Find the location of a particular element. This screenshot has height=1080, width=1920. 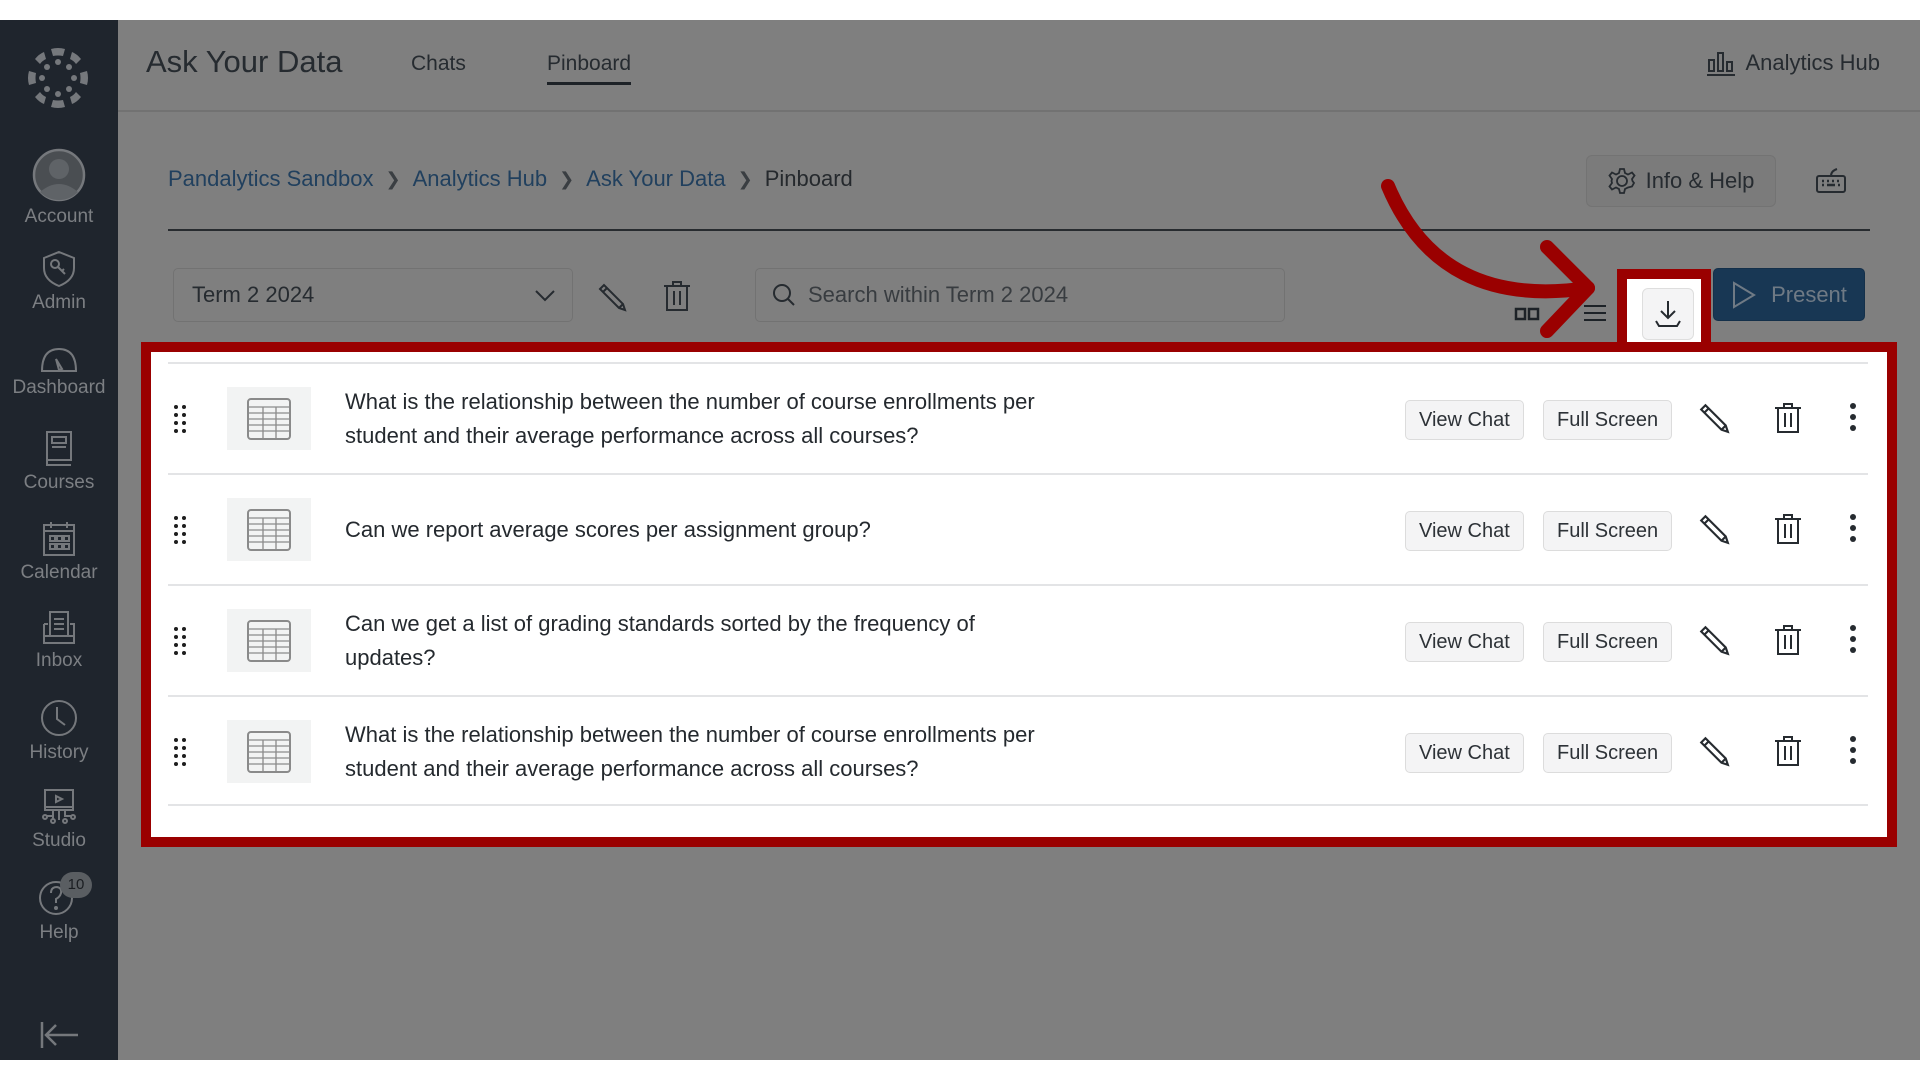

inbox-icon is located at coordinates (59, 627).